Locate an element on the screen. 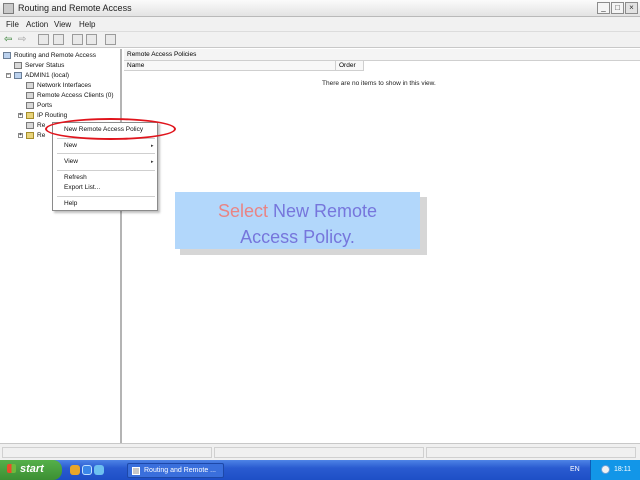 This screenshot has height=480, width=640. app-icon is located at coordinates (8, 8).